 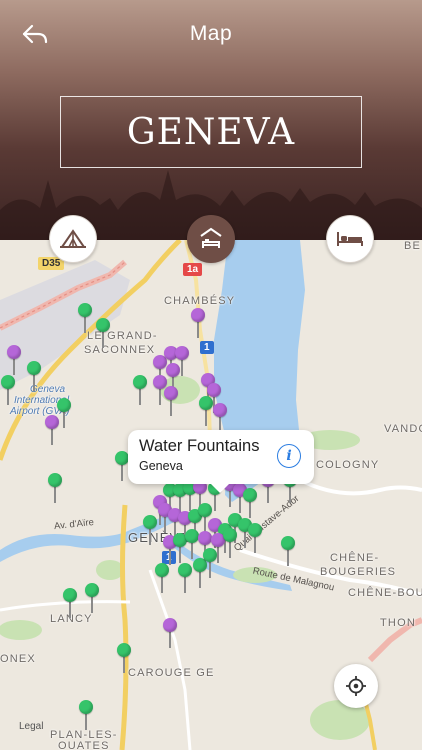 I want to click on highway, so click(x=124, y=627).